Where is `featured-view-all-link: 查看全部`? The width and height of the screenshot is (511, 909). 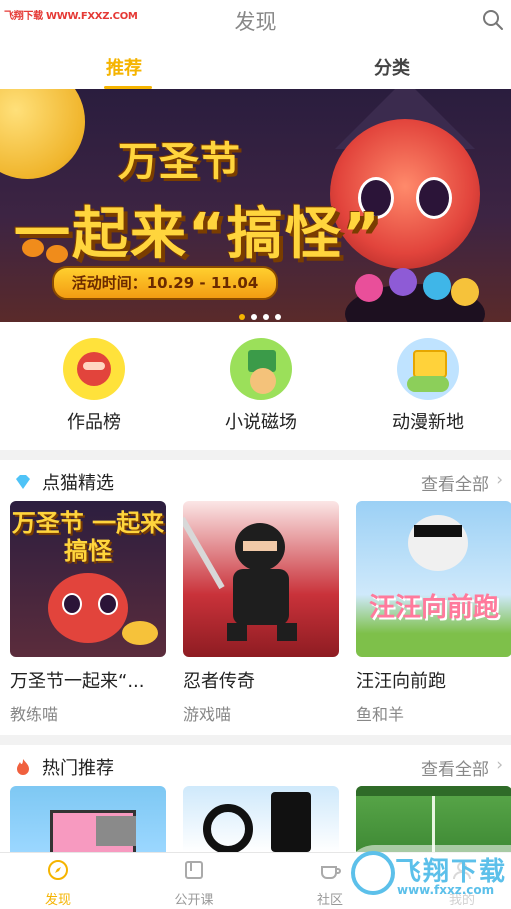 featured-view-all-link: 查看全部 is located at coordinates (455, 482).